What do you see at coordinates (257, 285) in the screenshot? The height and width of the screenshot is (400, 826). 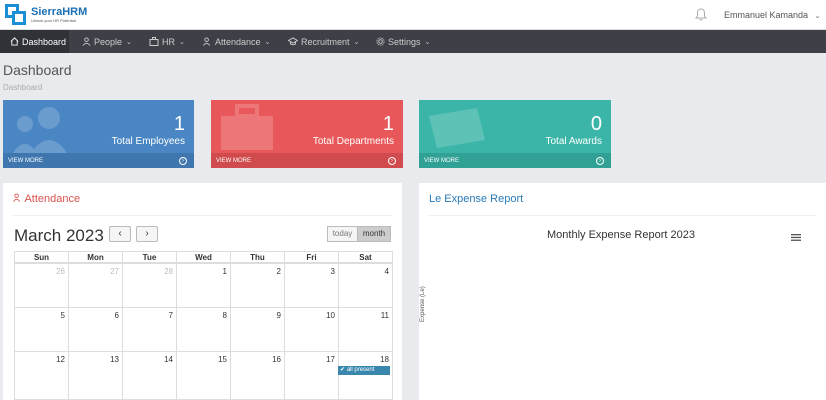 I see `calendar-day-cell: 2` at bounding box center [257, 285].